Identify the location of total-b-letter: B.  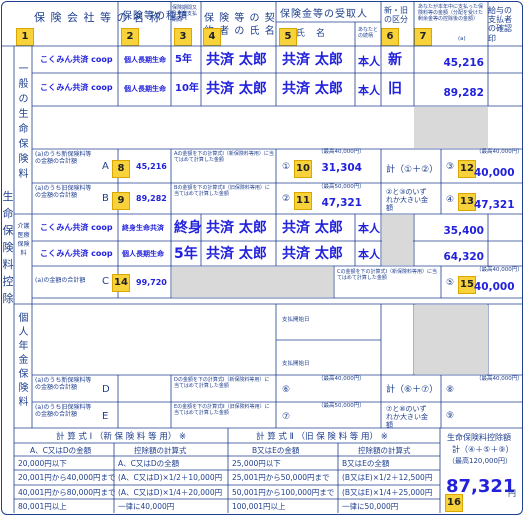
(105, 198).